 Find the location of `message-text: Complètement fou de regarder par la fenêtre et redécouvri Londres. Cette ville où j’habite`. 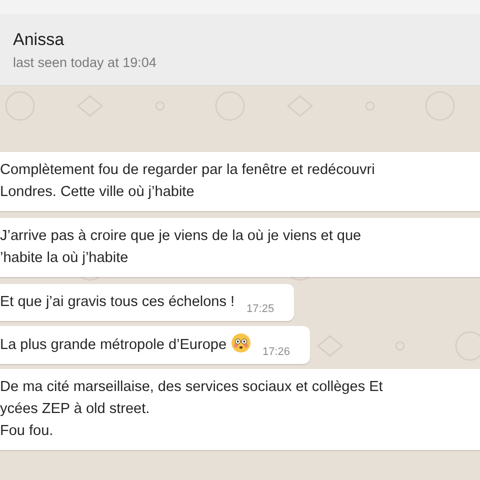

message-text: Complètement fou de regarder par la fenêtre et redécouvri Londres. Cette ville où j’habite is located at coordinates (187, 181).